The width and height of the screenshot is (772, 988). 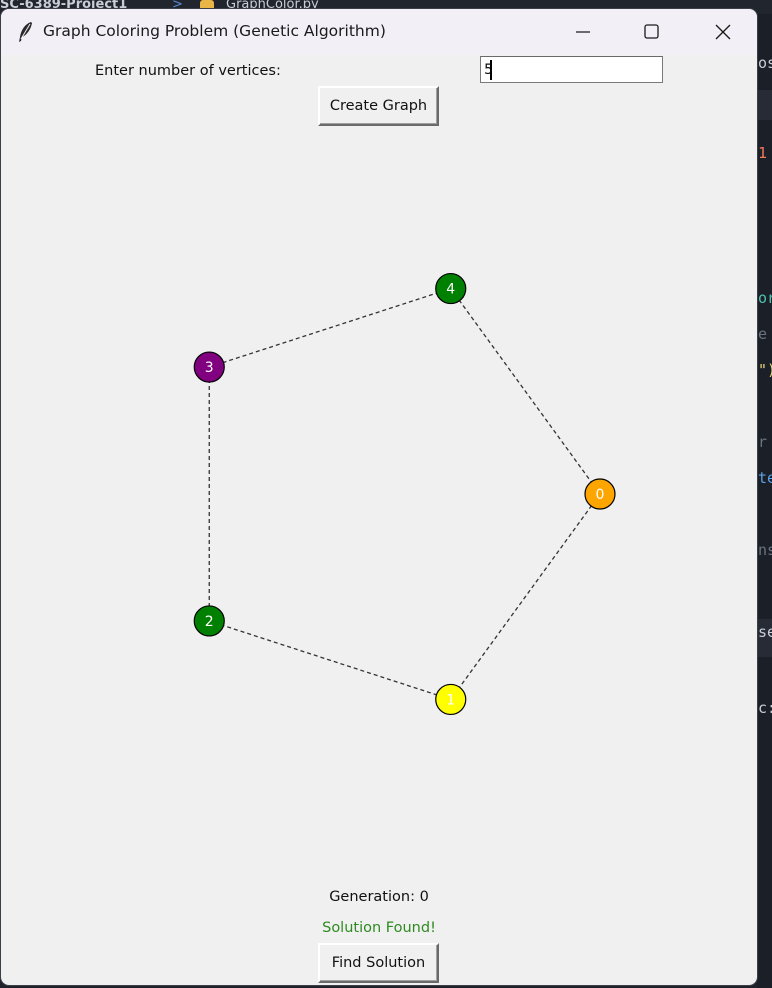 I want to click on vertex-label: 4, so click(x=450, y=290).